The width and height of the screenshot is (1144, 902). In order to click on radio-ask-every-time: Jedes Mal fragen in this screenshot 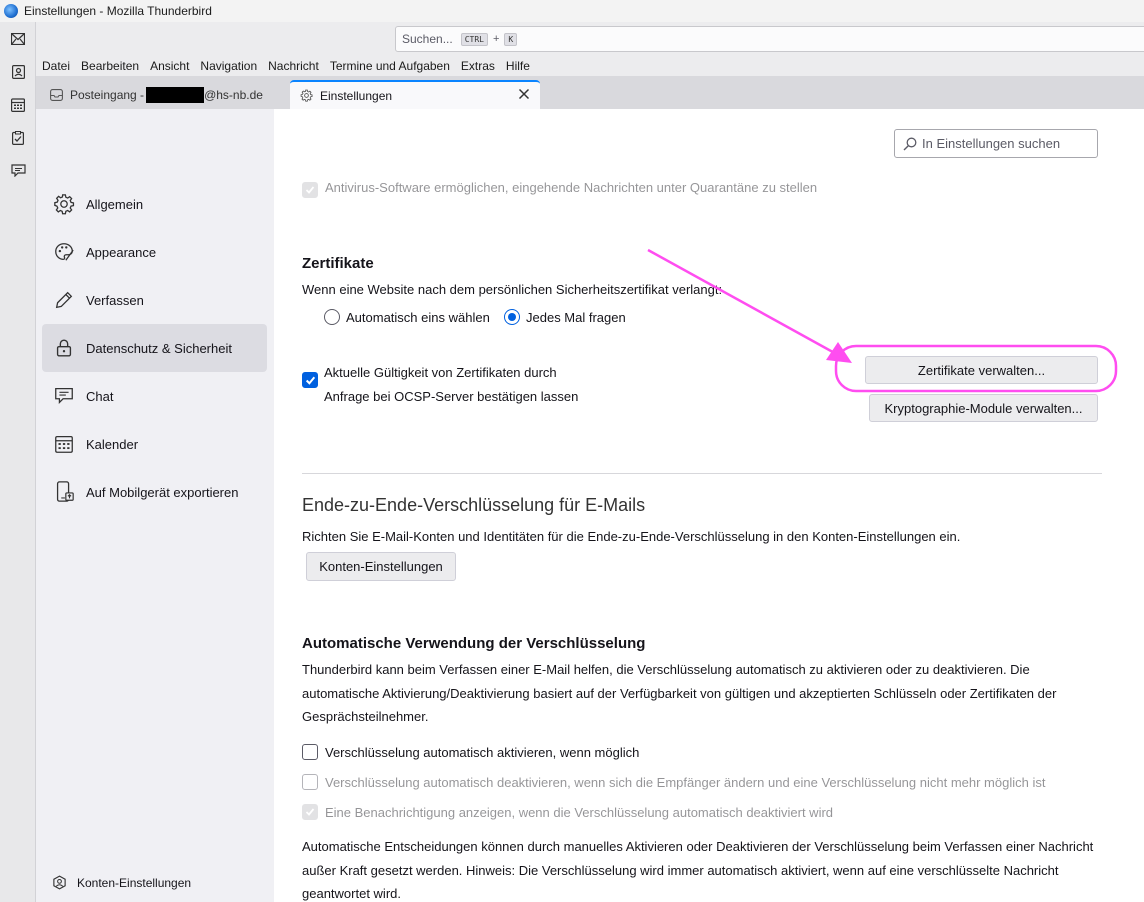, I will do `click(565, 317)`.